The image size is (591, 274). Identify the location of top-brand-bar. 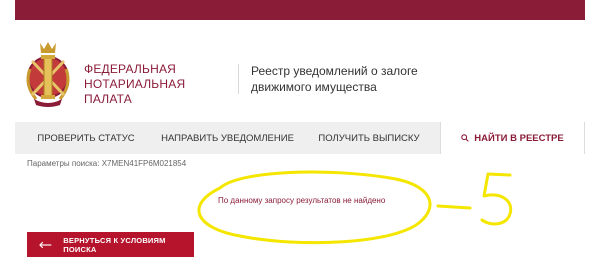
(300, 10).